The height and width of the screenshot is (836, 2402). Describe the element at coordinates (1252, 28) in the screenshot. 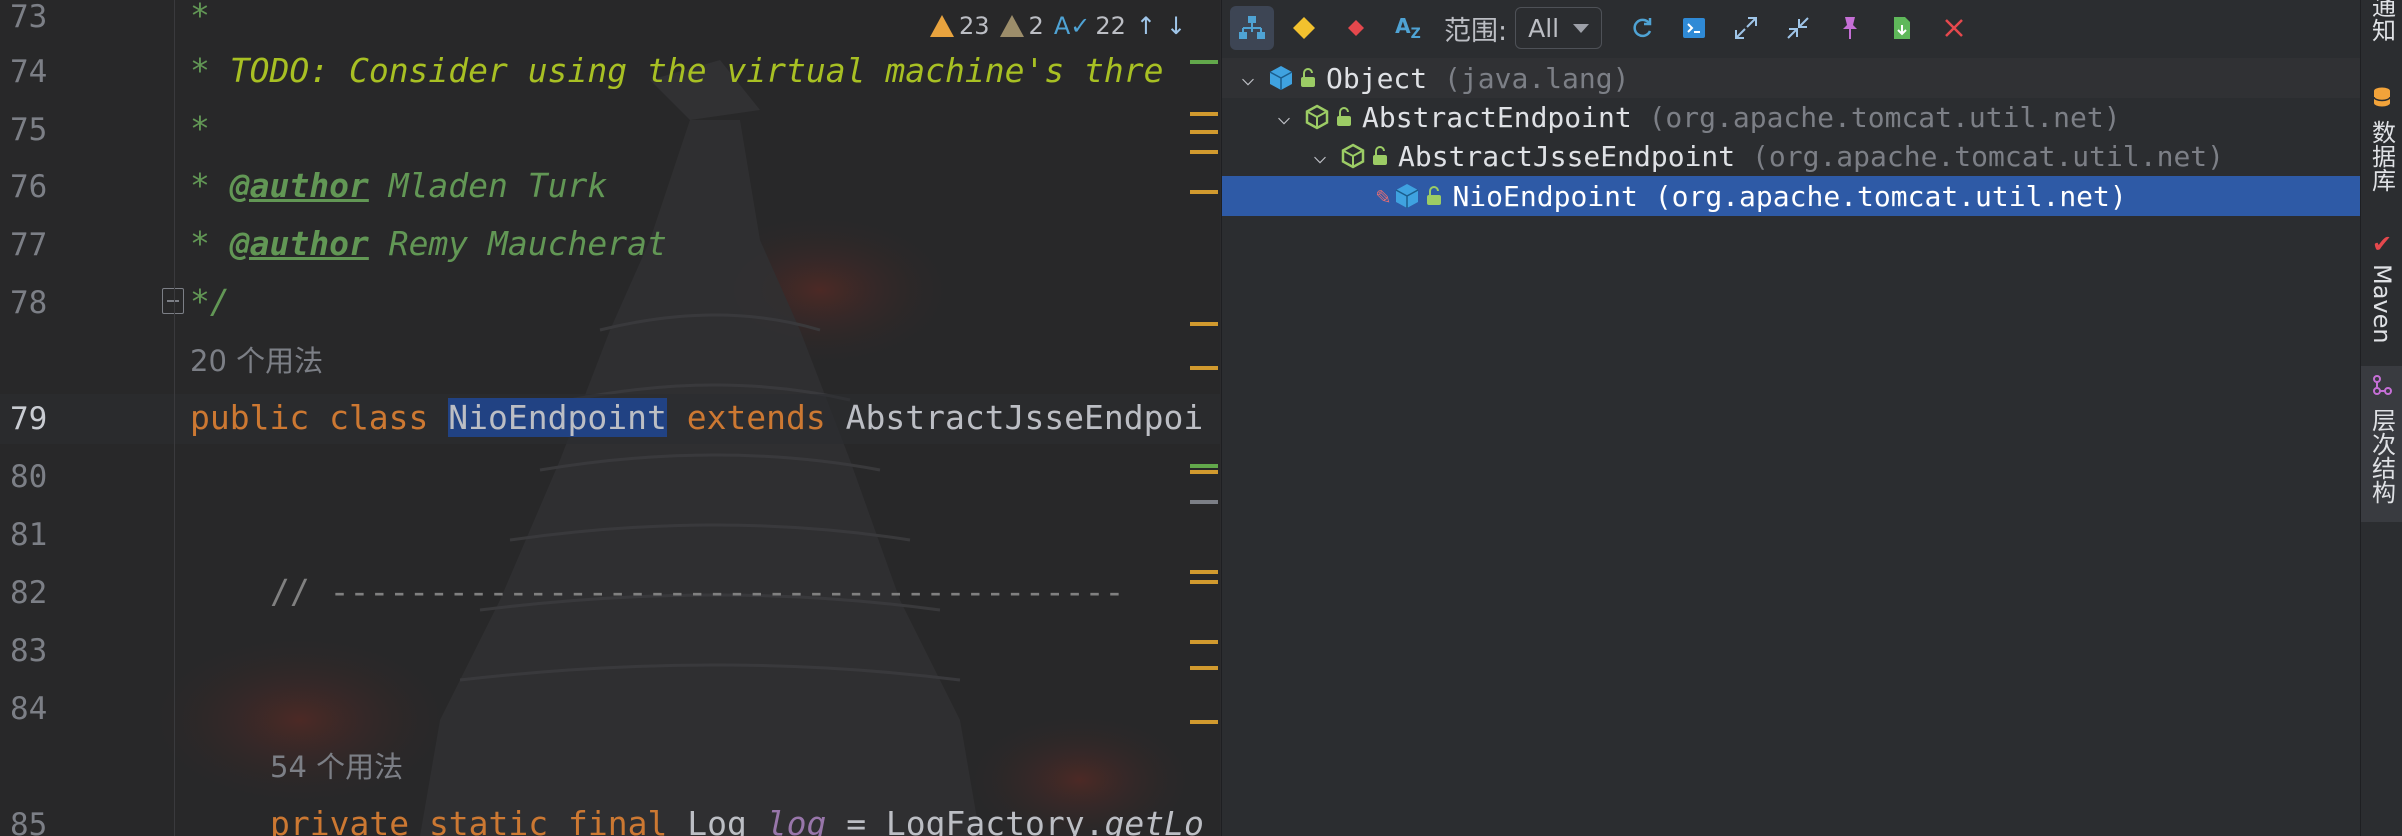

I see `hierarchy-icon` at that location.